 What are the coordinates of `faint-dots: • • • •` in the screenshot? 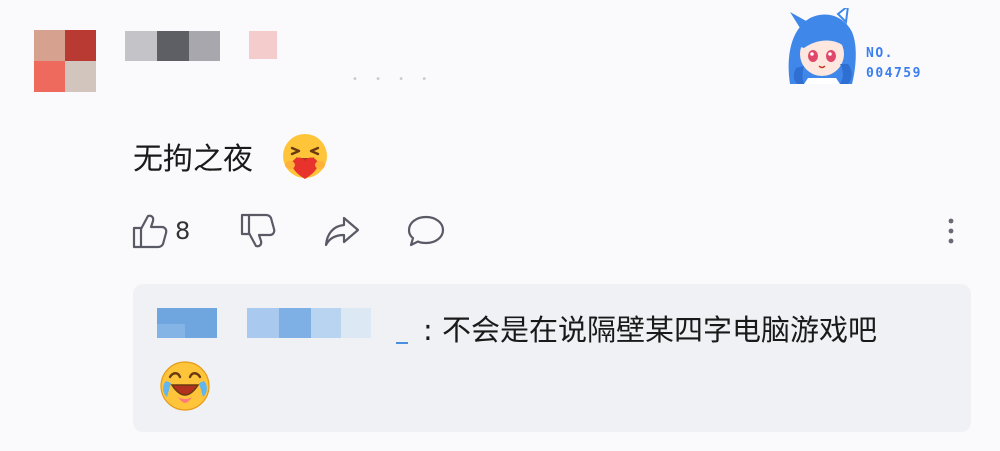 It's located at (393, 79).